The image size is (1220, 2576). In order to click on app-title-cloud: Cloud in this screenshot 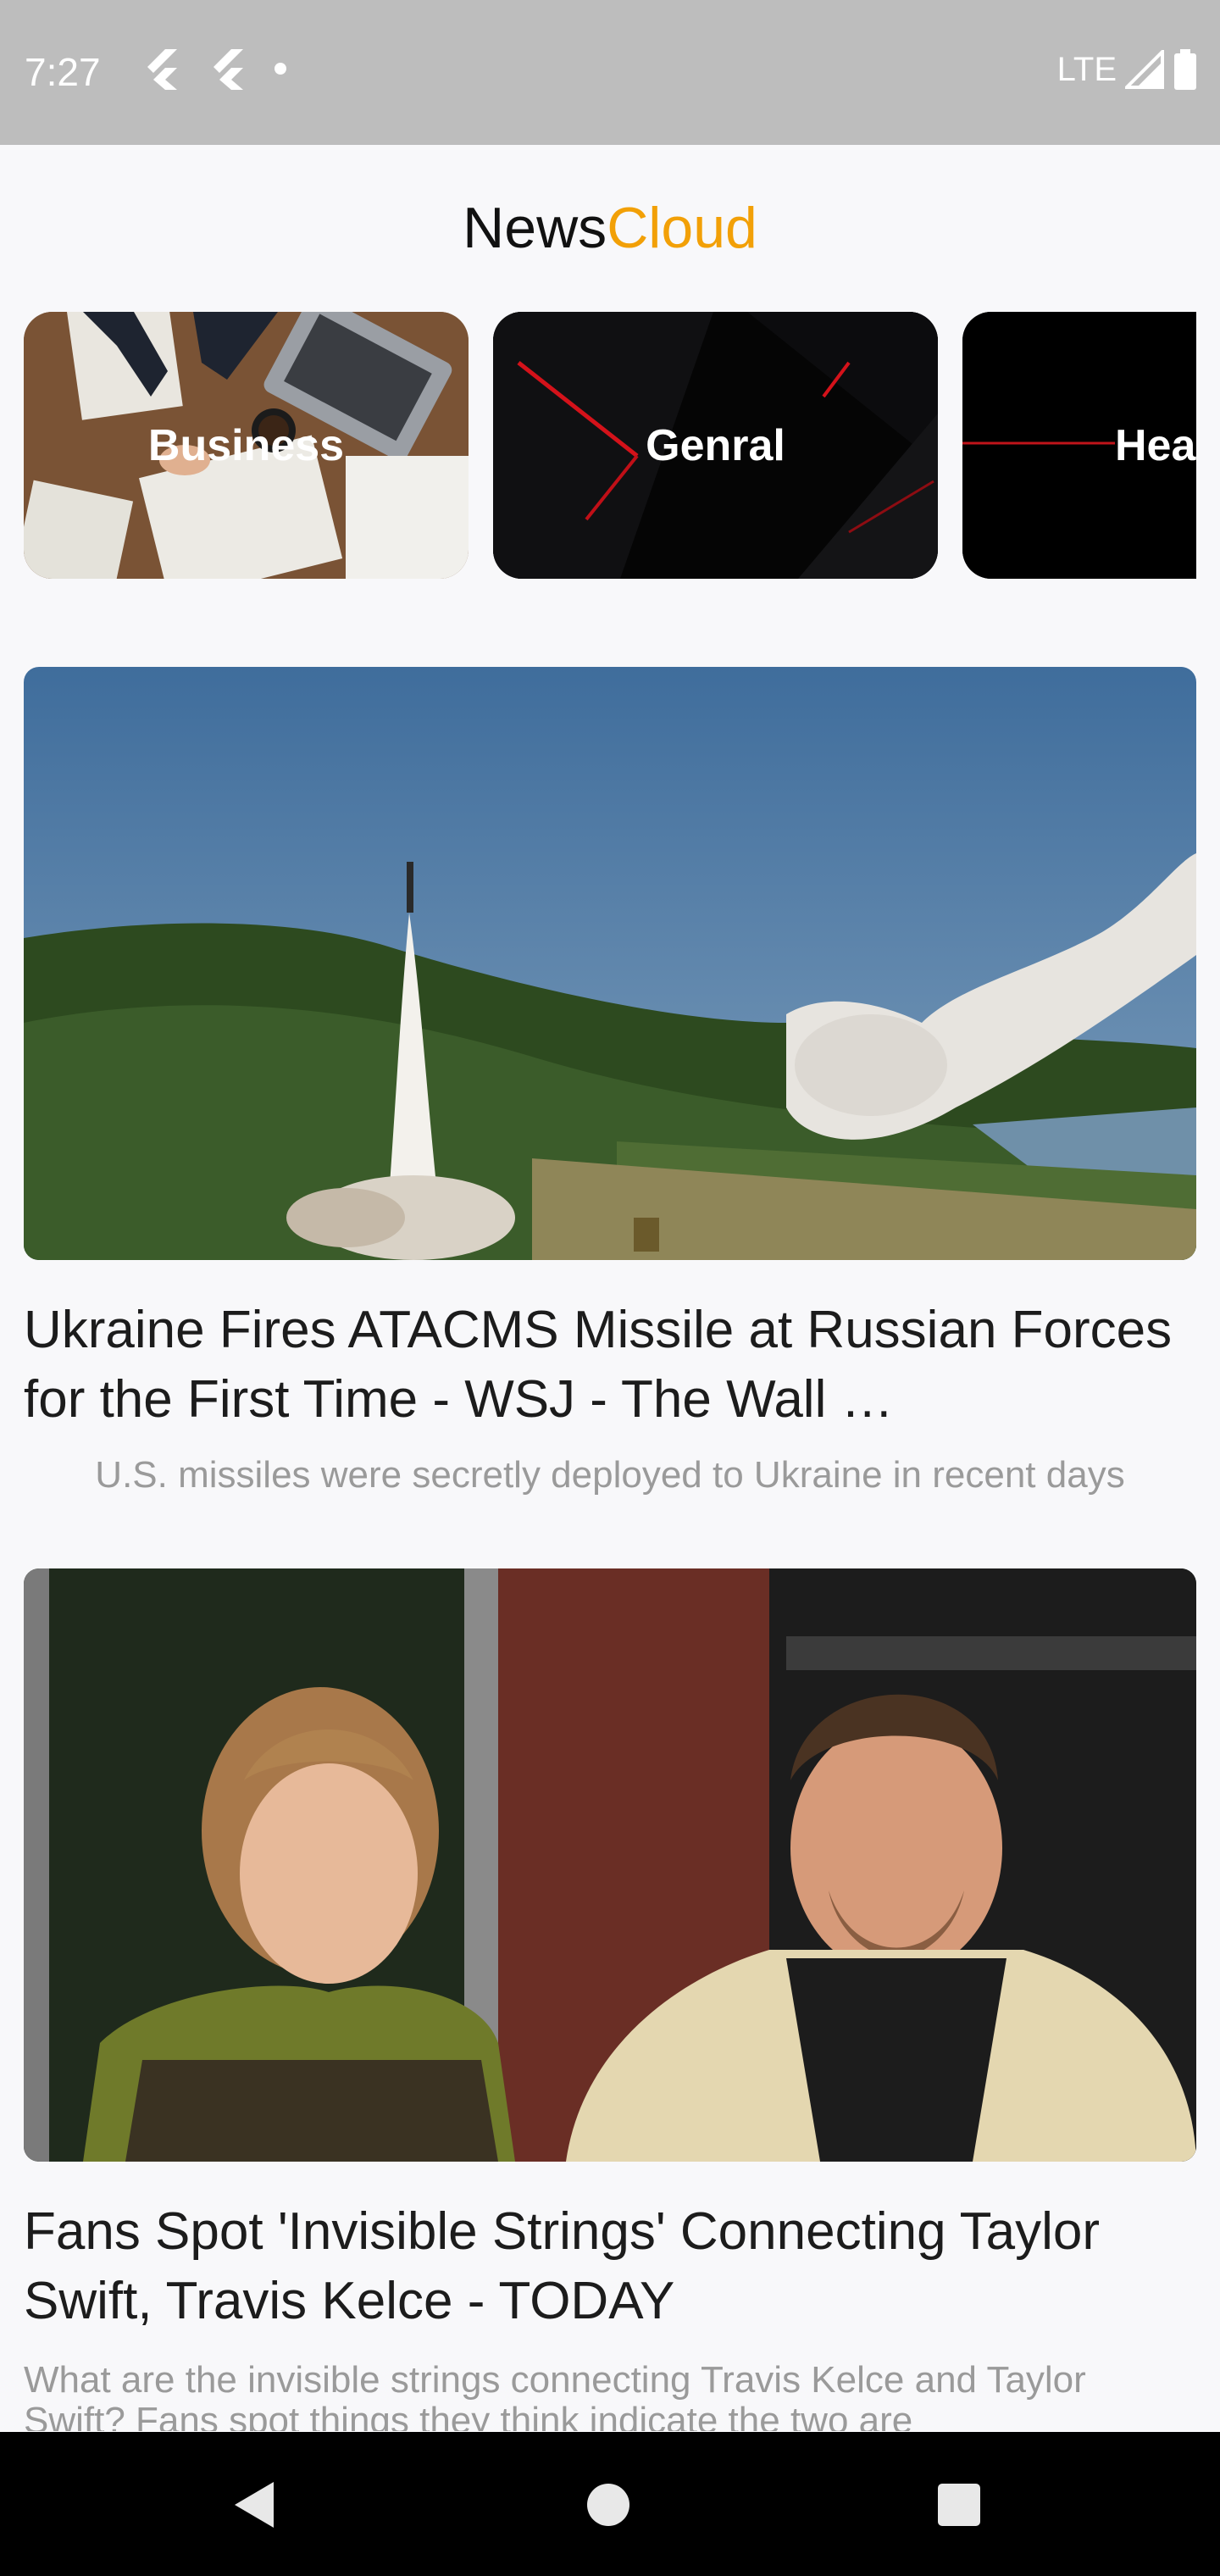, I will do `click(682, 228)`.